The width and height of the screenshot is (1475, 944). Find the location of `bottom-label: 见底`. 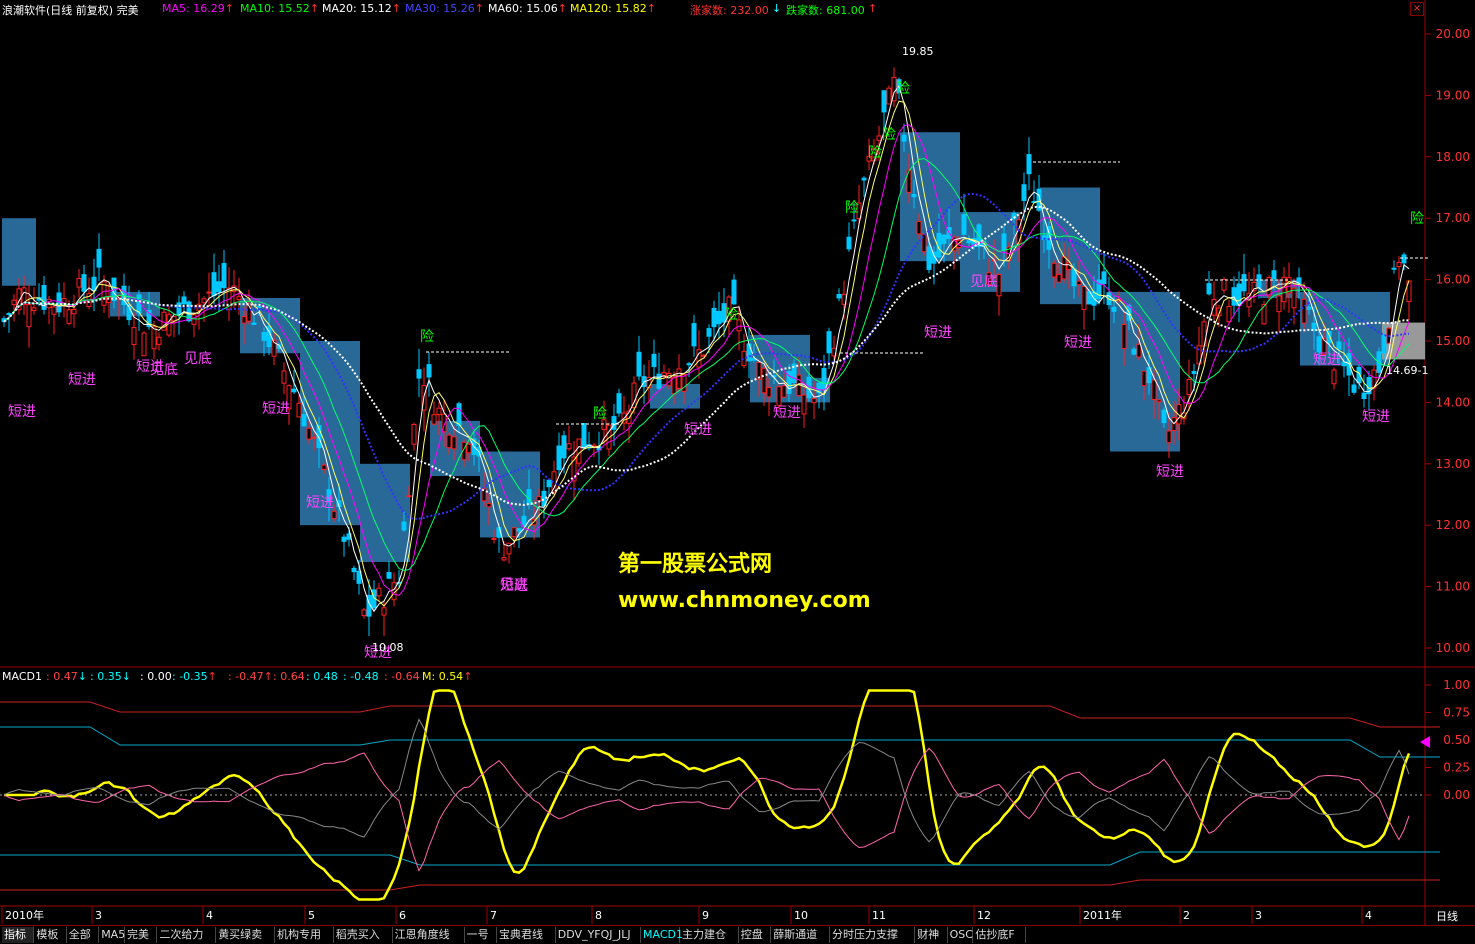

bottom-label: 见底 is located at coordinates (514, 585).